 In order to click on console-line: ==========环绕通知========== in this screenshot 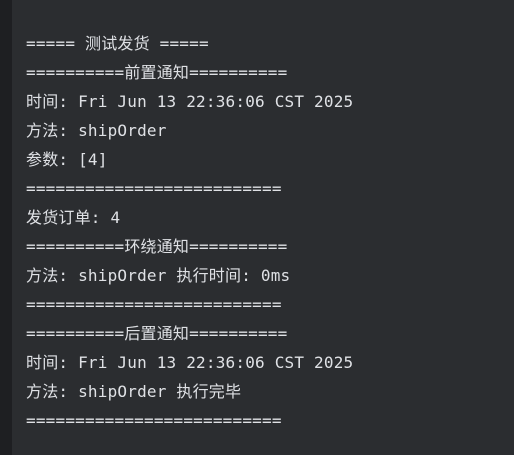, I will do `click(157, 246)`.